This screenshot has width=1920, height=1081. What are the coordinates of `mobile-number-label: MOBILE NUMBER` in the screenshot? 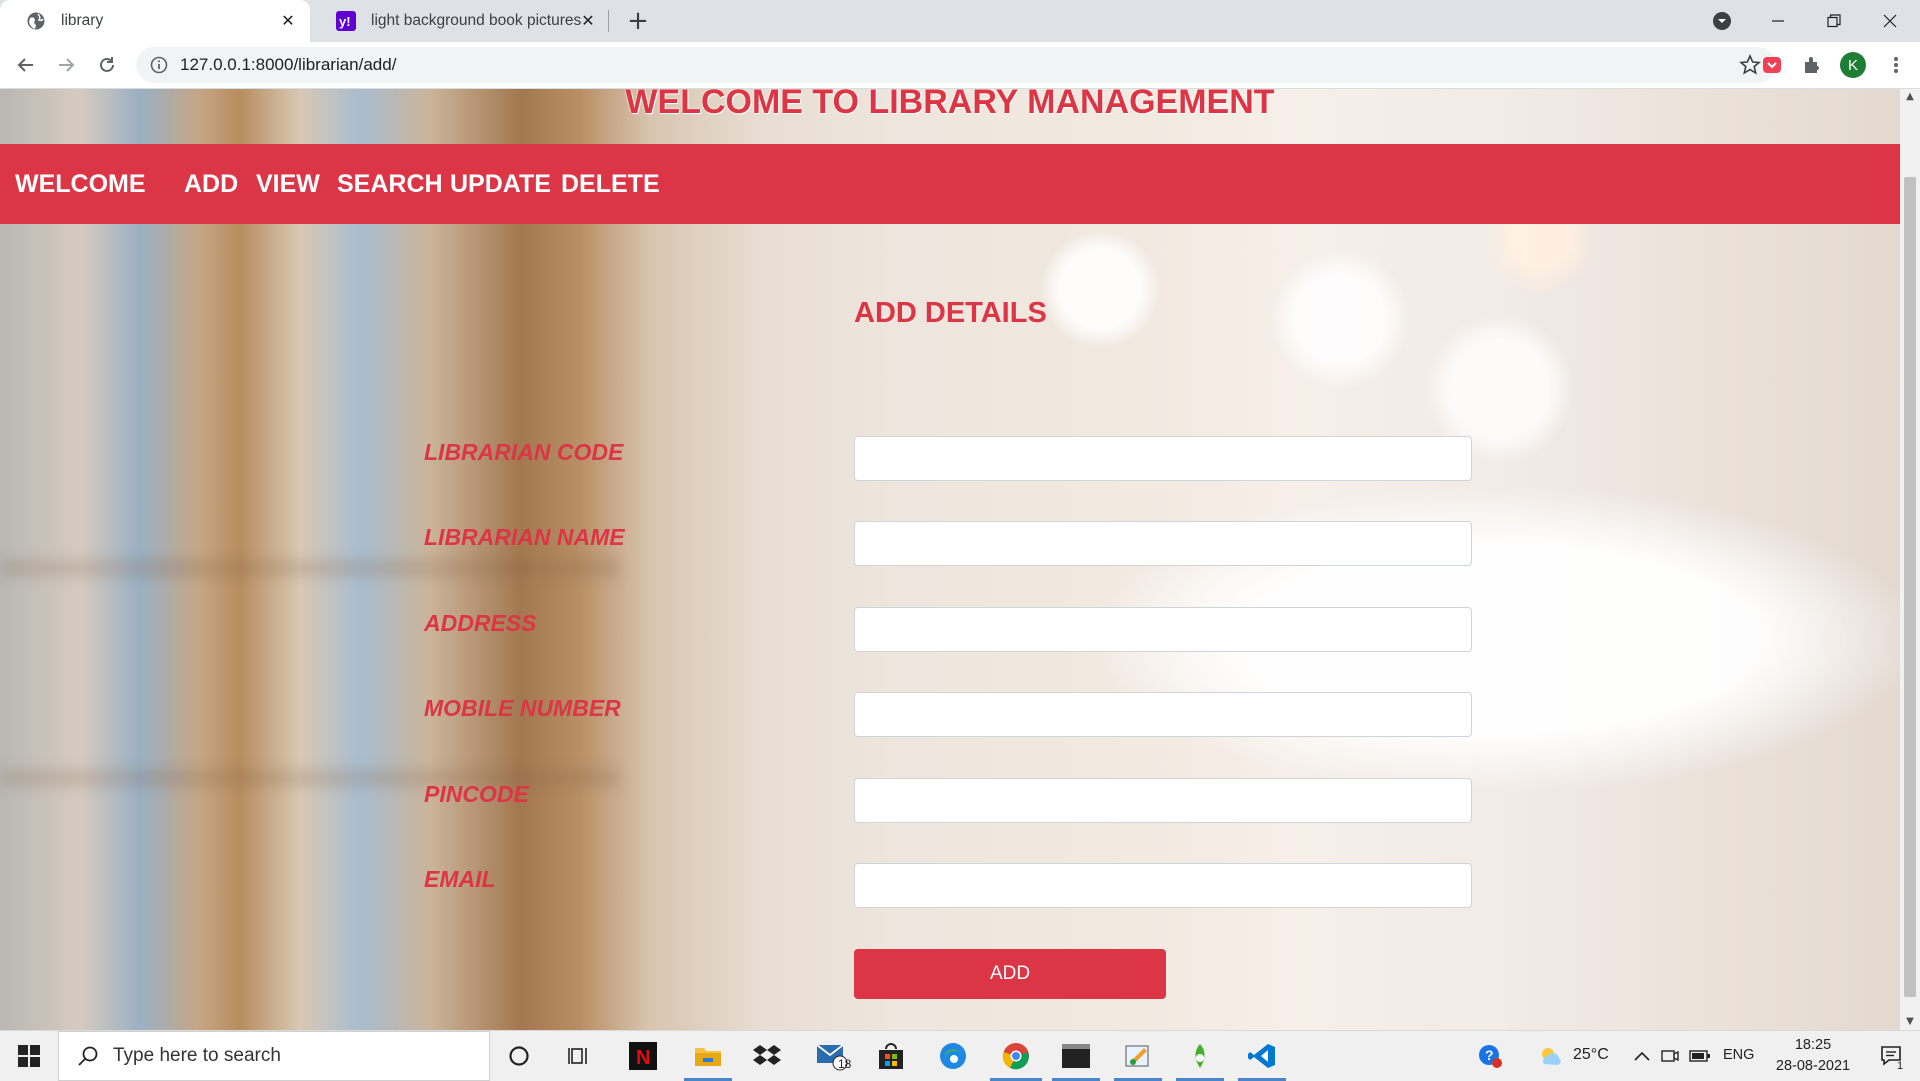 It's located at (522, 708).